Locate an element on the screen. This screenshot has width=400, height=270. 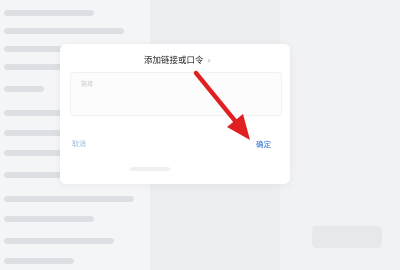
dialog-footer-bar is located at coordinates (150, 169).